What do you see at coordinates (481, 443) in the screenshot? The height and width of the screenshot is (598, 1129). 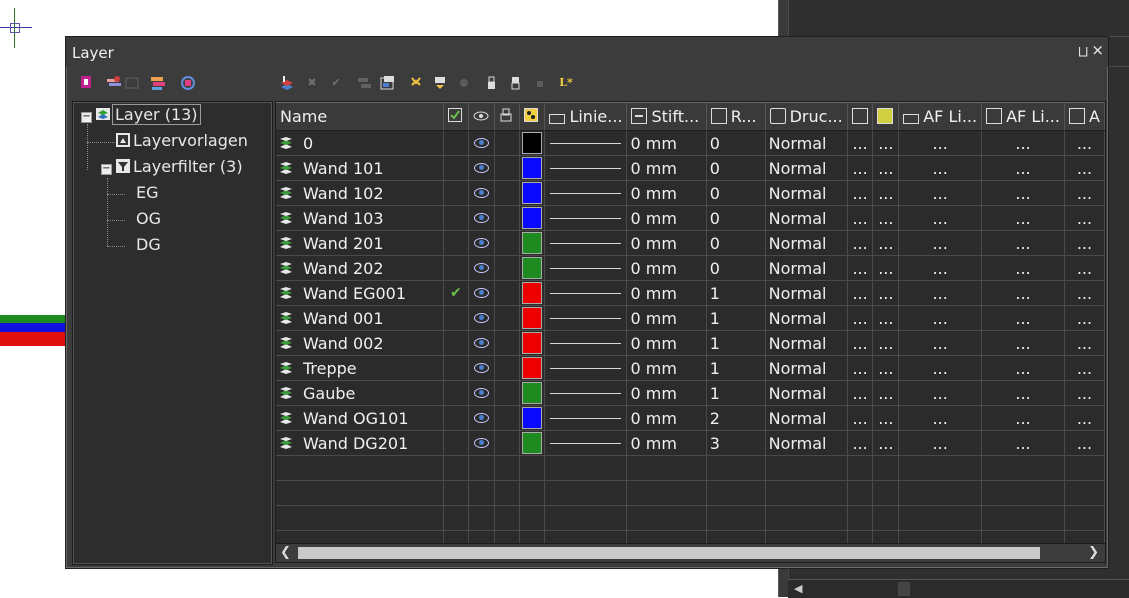 I see `visible-cell` at bounding box center [481, 443].